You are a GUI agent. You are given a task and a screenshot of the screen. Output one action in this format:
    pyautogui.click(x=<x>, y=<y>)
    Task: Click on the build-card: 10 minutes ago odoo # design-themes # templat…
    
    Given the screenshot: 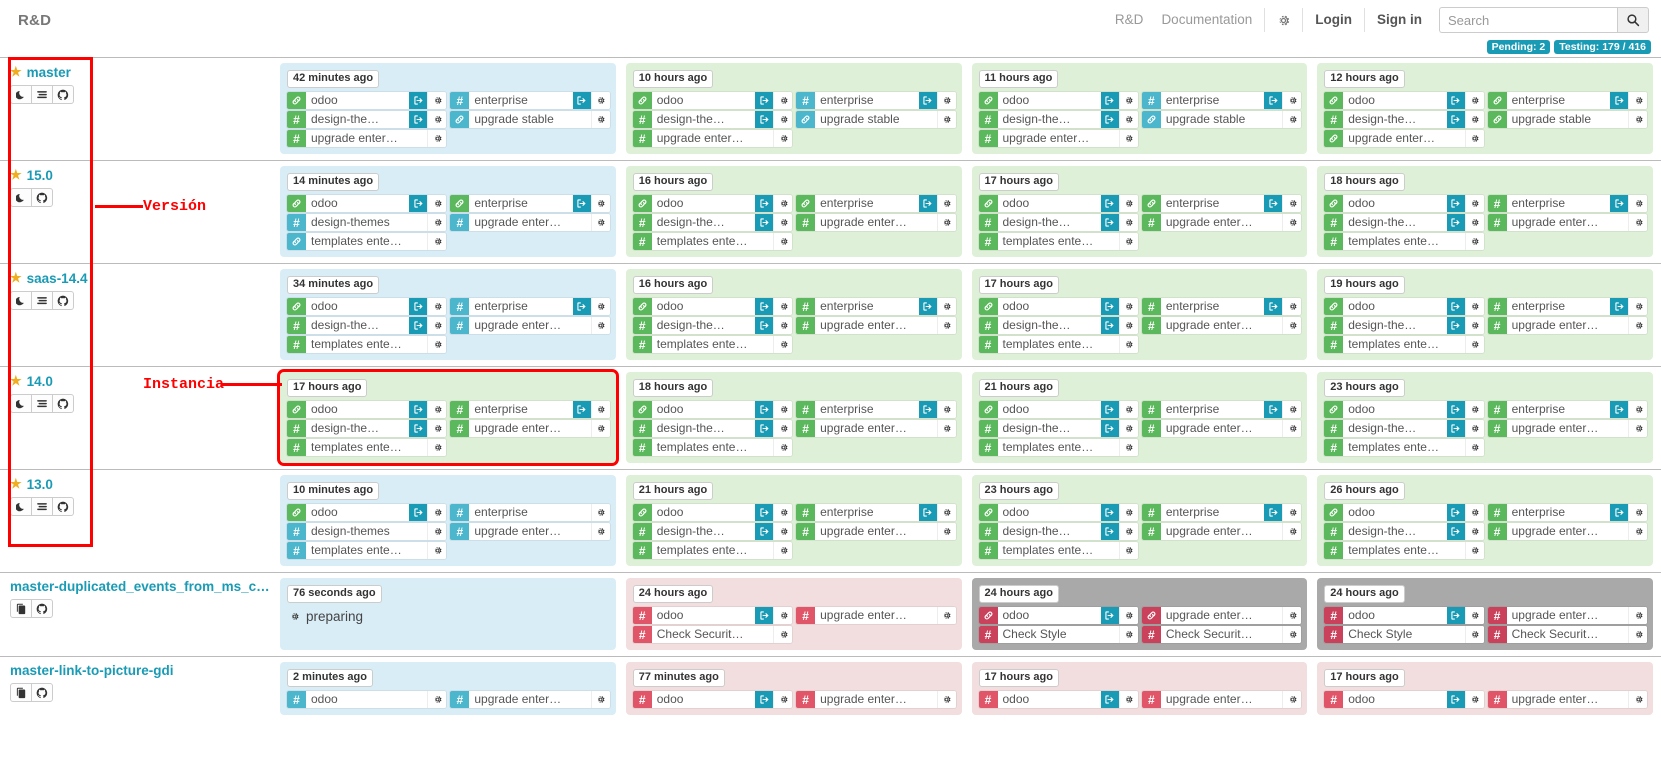 What is the action you would take?
    pyautogui.click(x=448, y=520)
    